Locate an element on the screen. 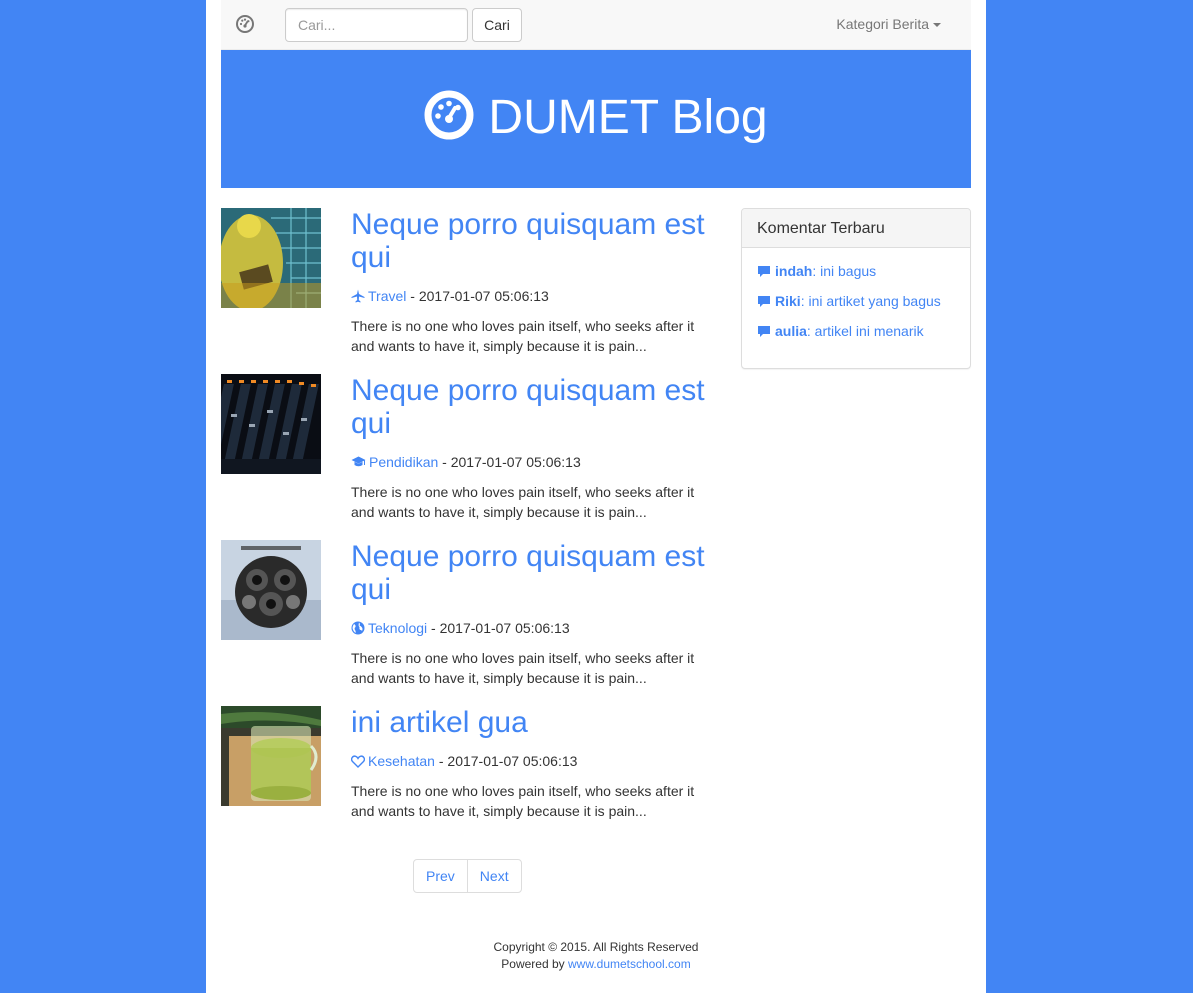 This screenshot has width=1193, height=993. article-meta: Pendidikan - 2017-01-07 05:06:13 is located at coordinates (533, 462).